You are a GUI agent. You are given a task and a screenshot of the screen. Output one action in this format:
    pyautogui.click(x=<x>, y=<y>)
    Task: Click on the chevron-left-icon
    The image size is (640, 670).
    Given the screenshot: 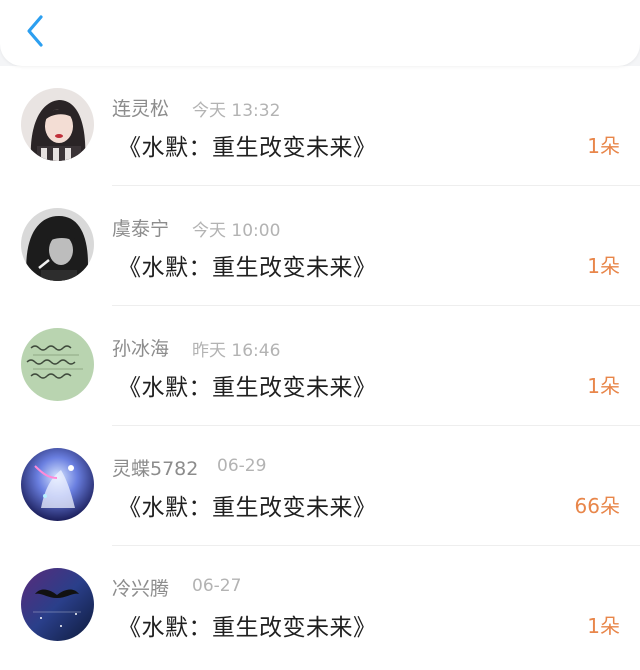 What is the action you would take?
    pyautogui.click(x=35, y=31)
    